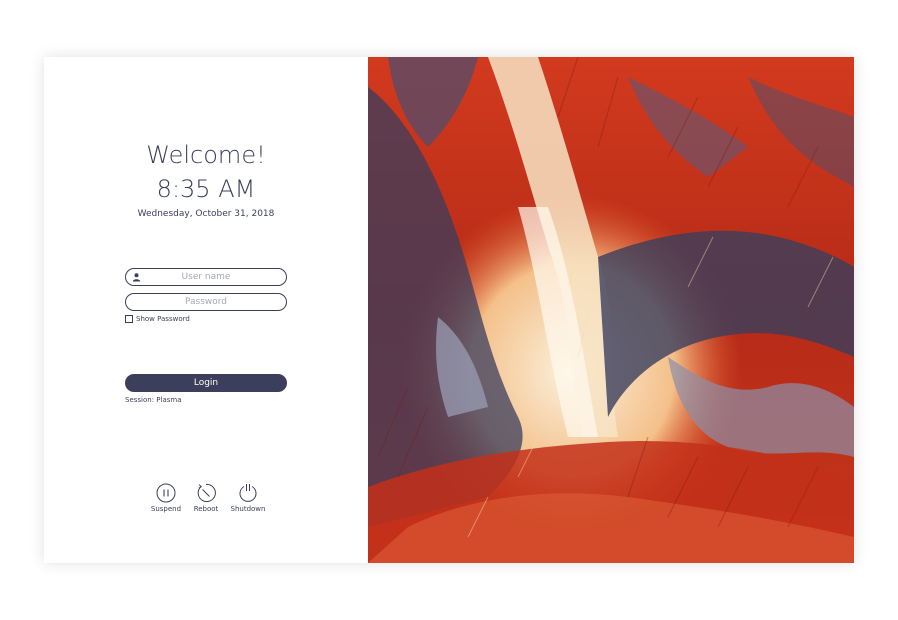 The height and width of the screenshot is (620, 898). I want to click on clock-time: 8:35 AM, so click(206, 189).